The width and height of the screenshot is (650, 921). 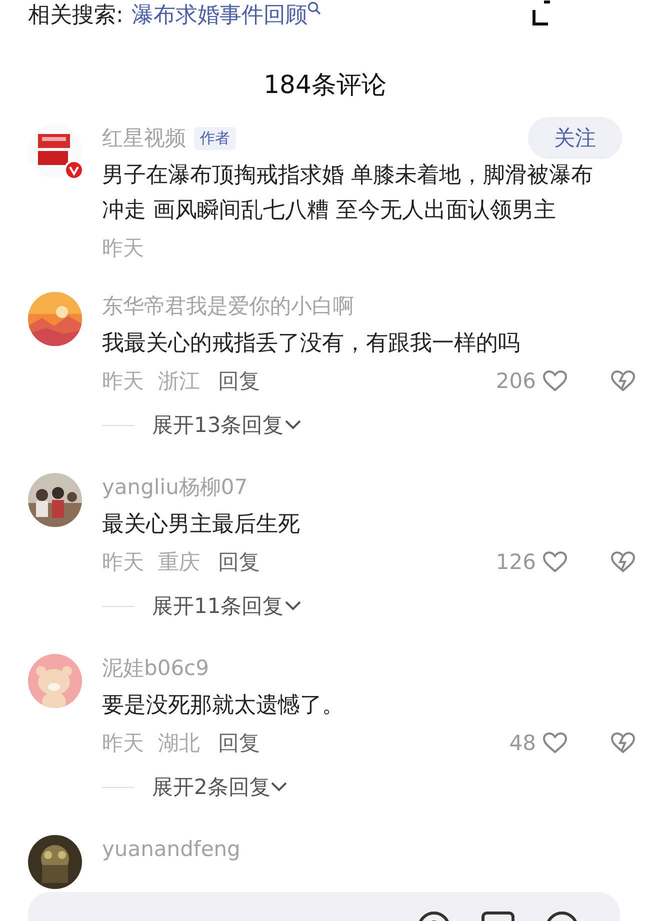 What do you see at coordinates (223, 706) in the screenshot?
I see `comment-text: 要是没死那就太遗憾了。` at bounding box center [223, 706].